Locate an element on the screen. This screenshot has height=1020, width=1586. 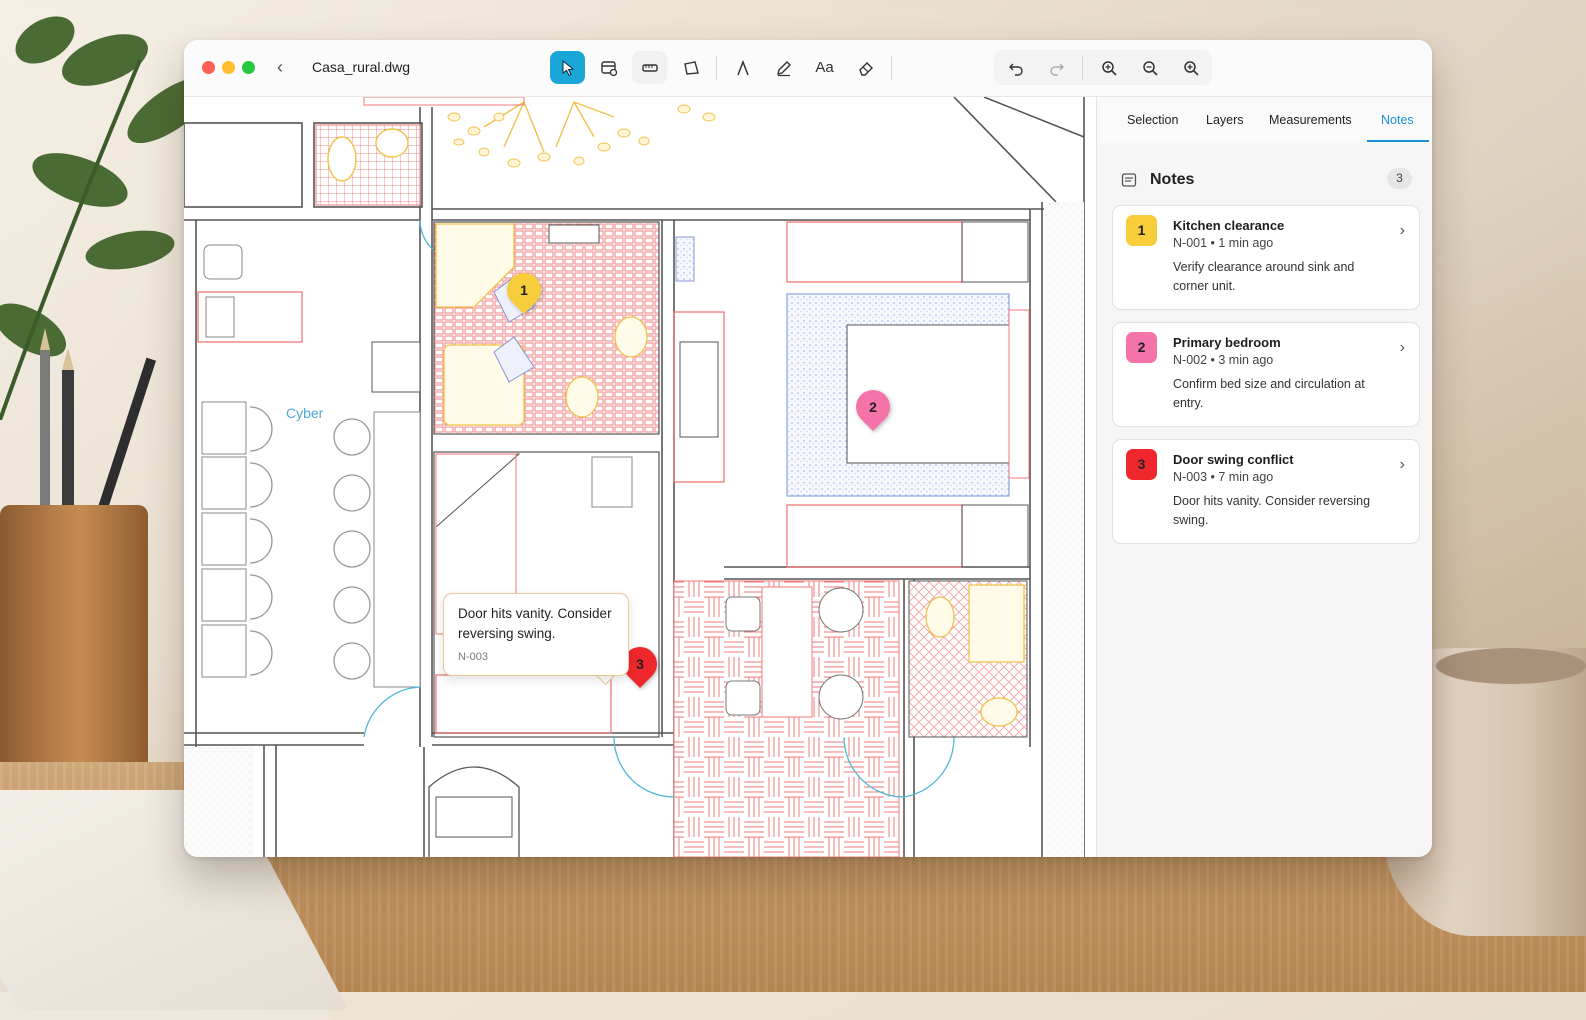
select-tool-button is located at coordinates (567, 67).